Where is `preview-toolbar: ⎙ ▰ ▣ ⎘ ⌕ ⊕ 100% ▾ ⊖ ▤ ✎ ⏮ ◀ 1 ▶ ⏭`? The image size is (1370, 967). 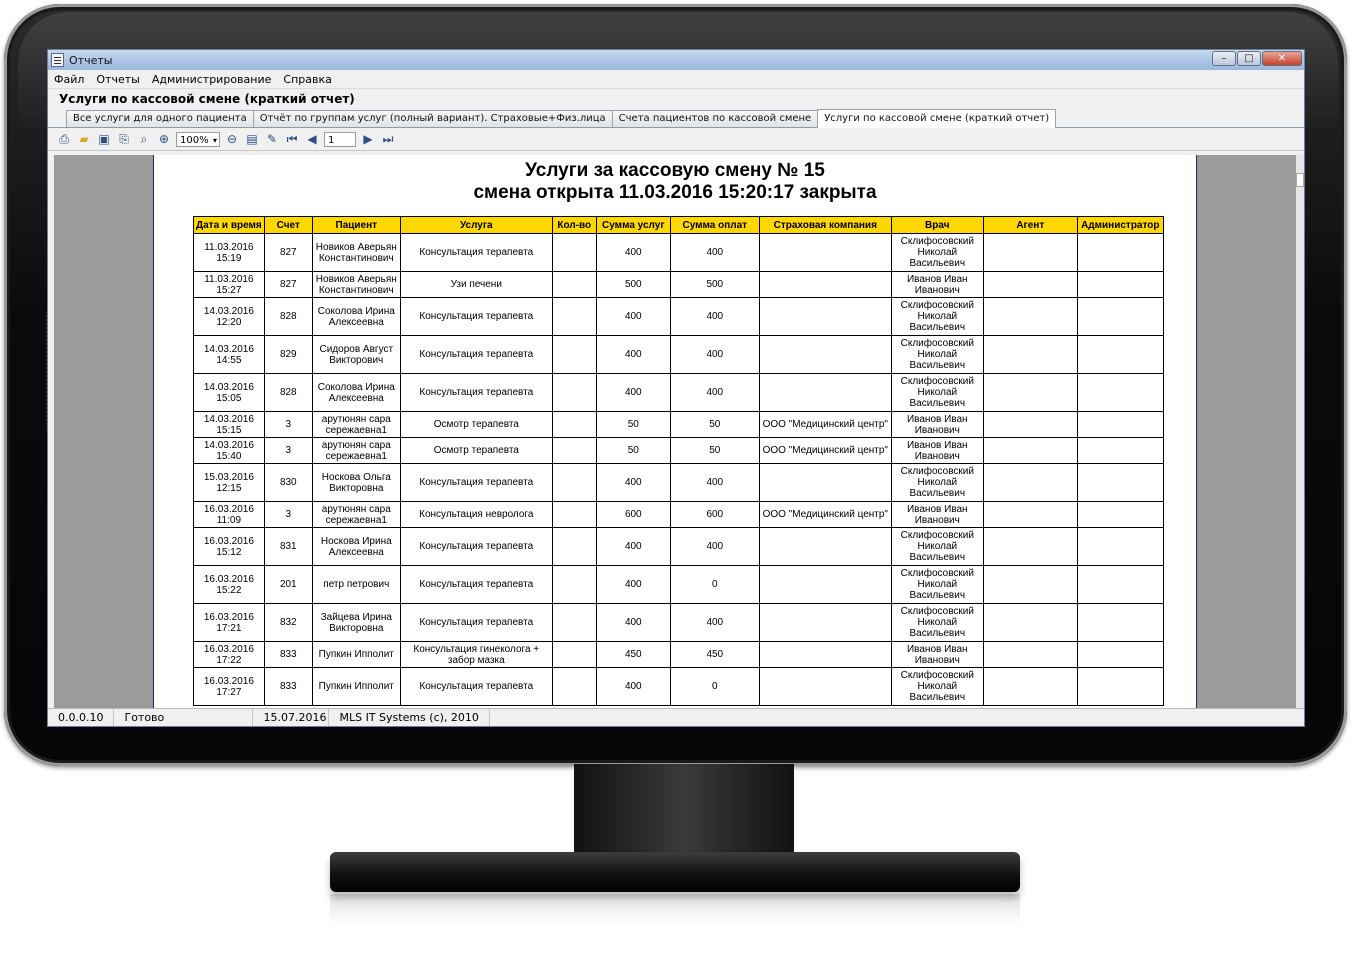 preview-toolbar: ⎙ ▰ ▣ ⎘ ⌕ ⊕ 100% ▾ ⊖ ▤ ✎ ⏮ ◀ 1 ▶ ⏭ is located at coordinates (676, 139).